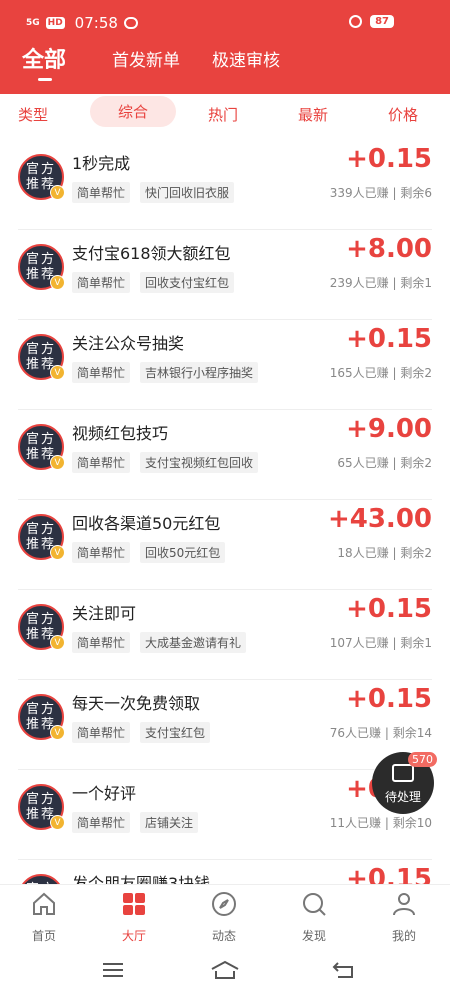  What do you see at coordinates (136, 703) in the screenshot?
I see `task-title: 每天一次免费领取` at bounding box center [136, 703].